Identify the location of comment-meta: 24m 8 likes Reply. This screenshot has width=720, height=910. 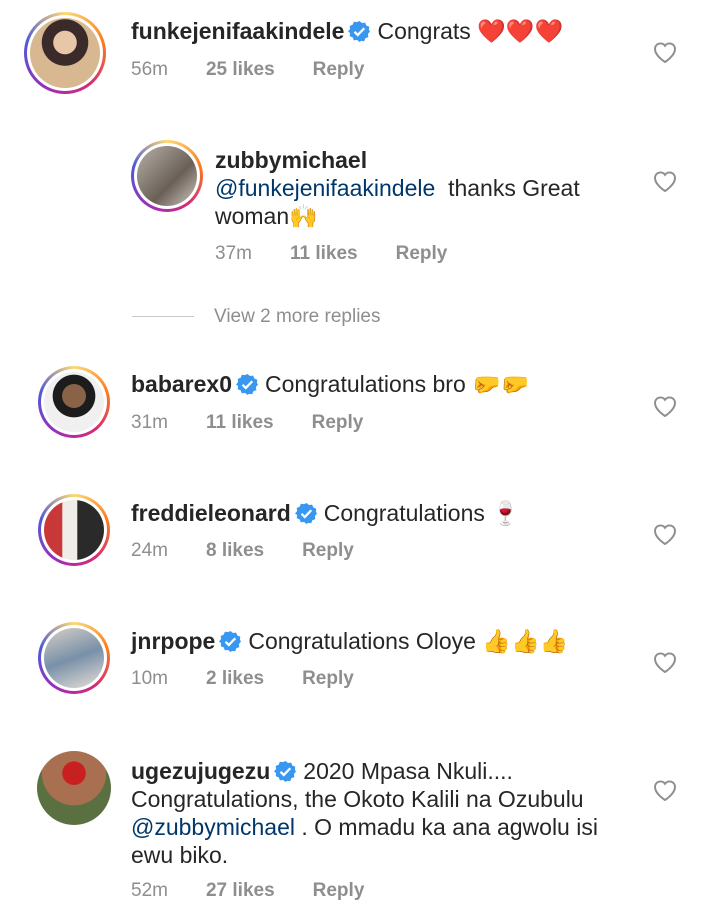
(261, 551).